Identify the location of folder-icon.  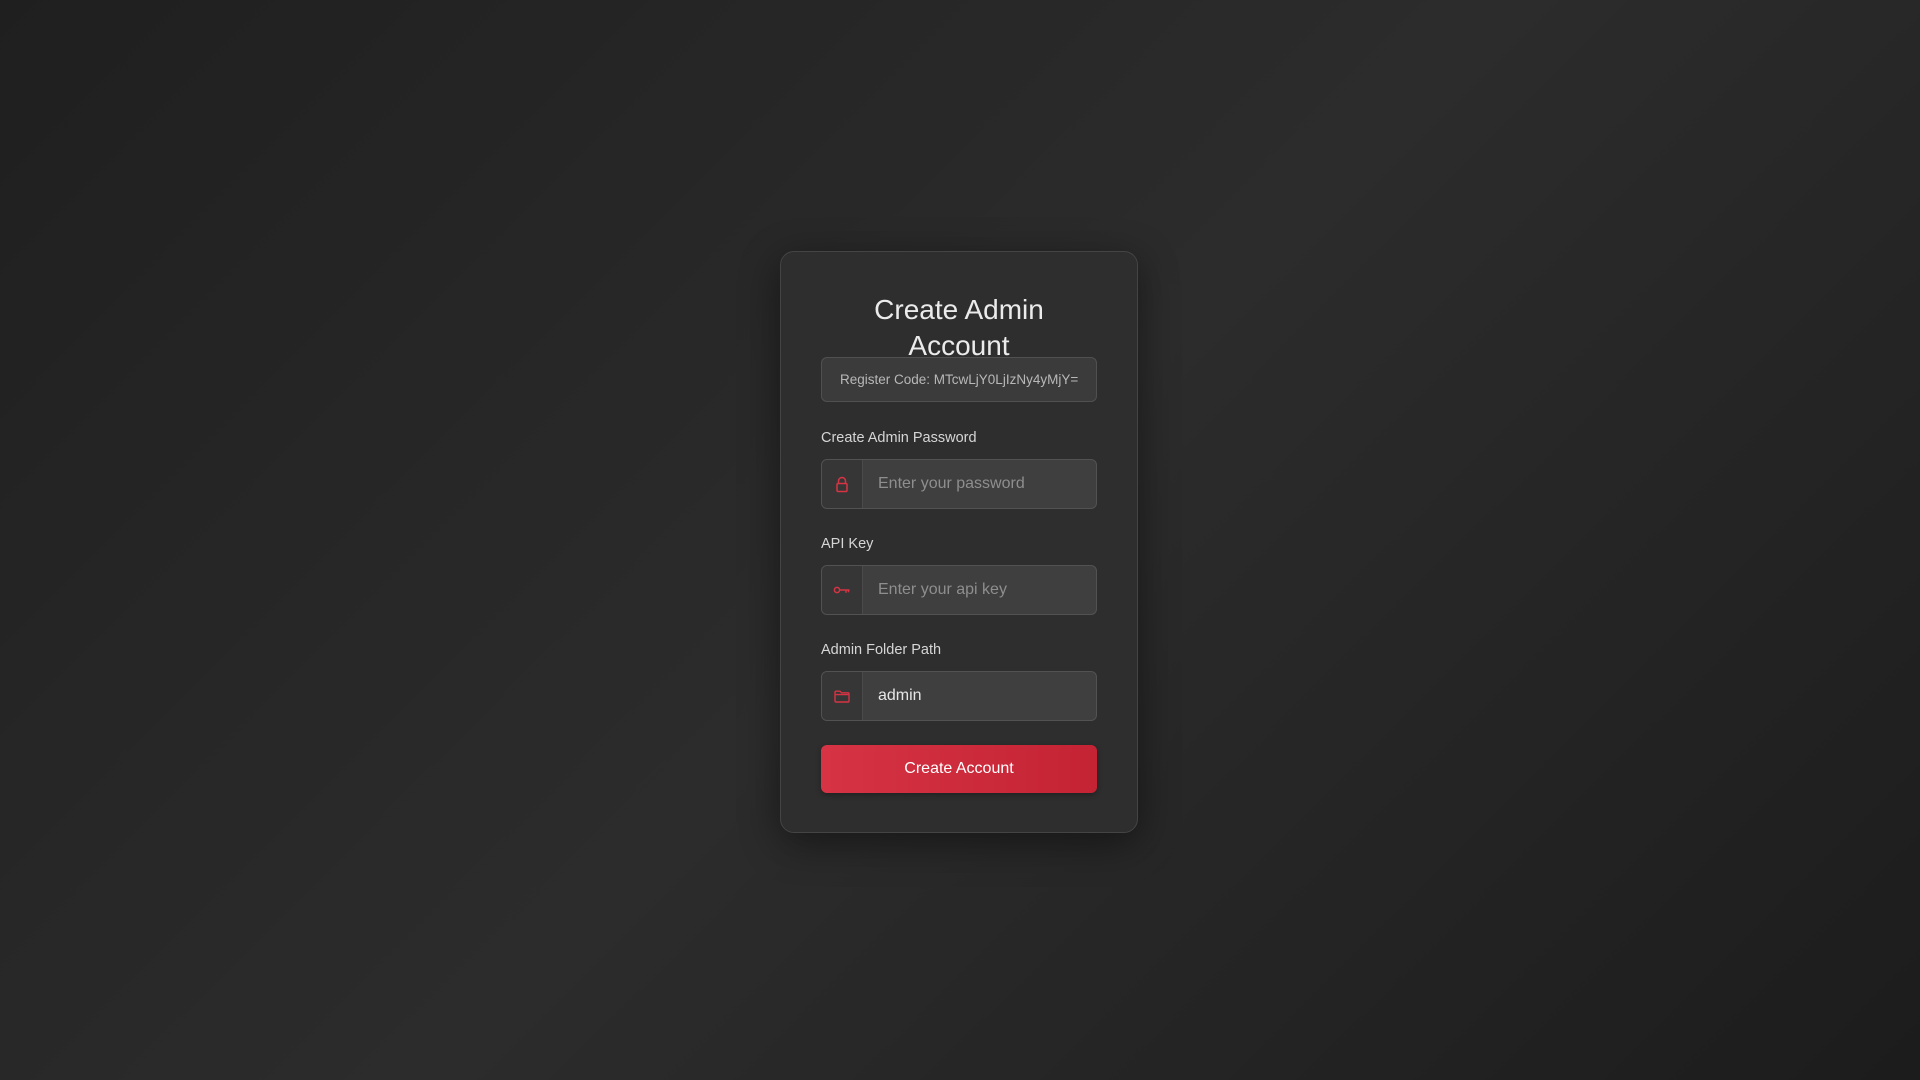
(842, 696).